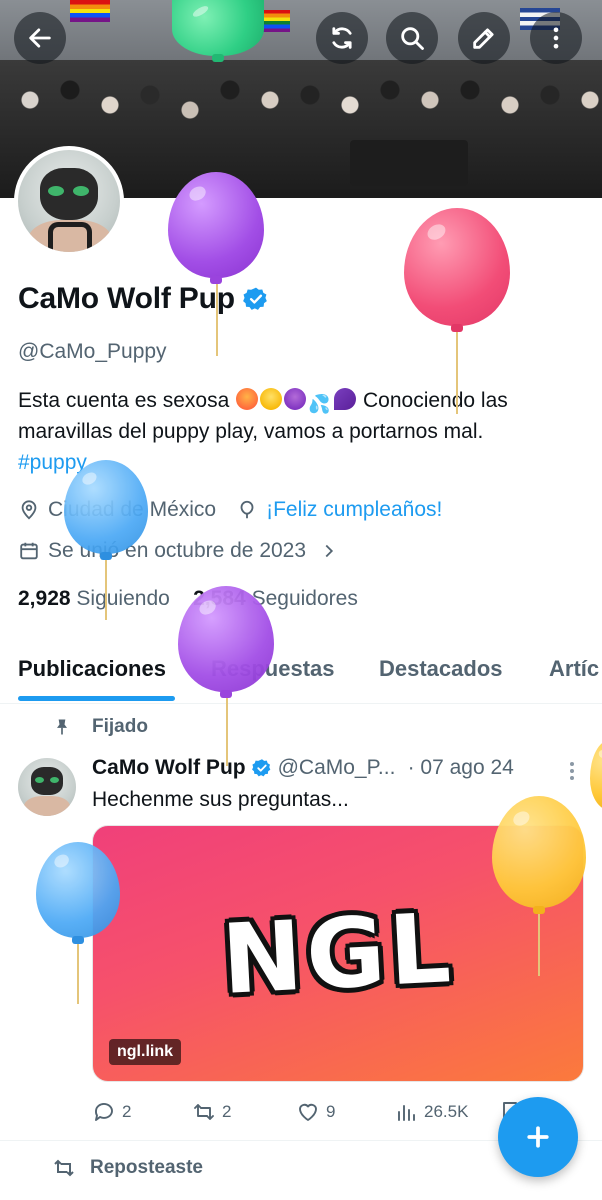 This screenshot has height=1200, width=602. What do you see at coordinates (457, 311) in the screenshot?
I see `balloon-pink` at bounding box center [457, 311].